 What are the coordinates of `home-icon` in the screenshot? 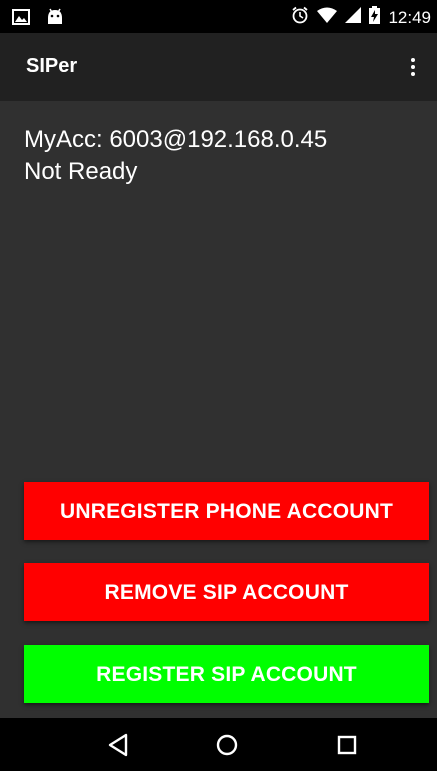 It's located at (227, 745).